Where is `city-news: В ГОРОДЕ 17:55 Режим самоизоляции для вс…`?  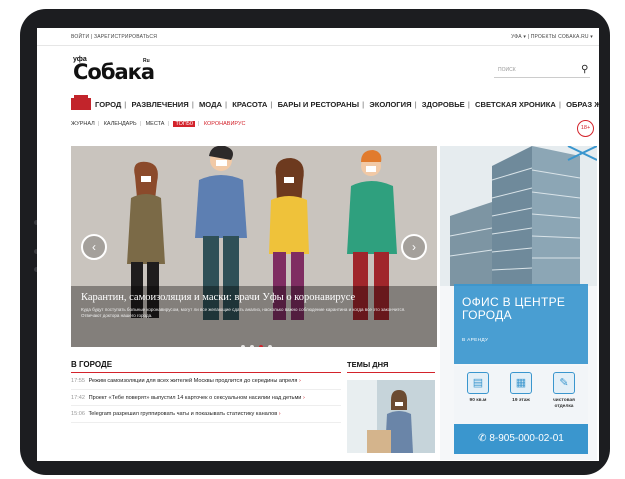 city-news: В ГОРОДЕ 17:55 Режим самоизоляции для вс… is located at coordinates (206, 410).